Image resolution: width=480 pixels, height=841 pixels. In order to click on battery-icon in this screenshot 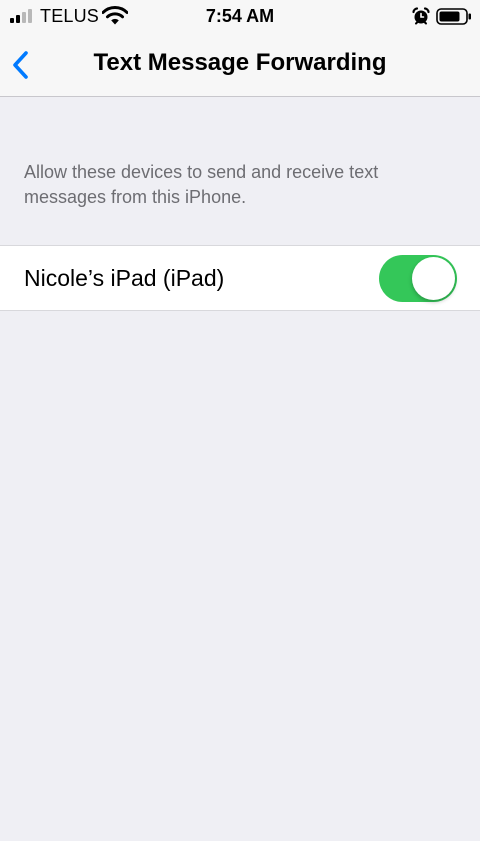, I will do `click(453, 16)`.